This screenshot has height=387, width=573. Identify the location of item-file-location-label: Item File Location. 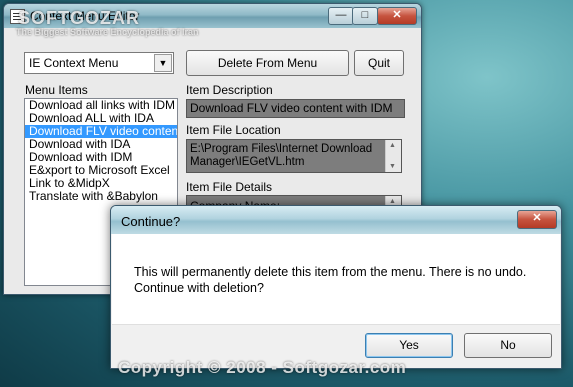
(233, 130).